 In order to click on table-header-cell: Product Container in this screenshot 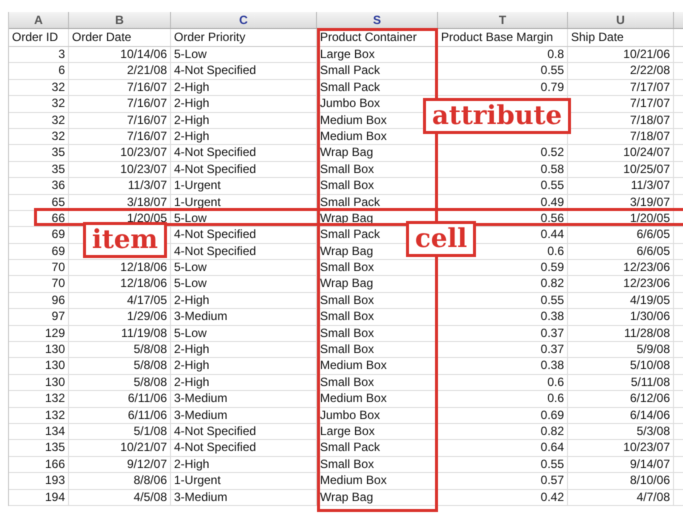, I will do `click(377, 37)`.